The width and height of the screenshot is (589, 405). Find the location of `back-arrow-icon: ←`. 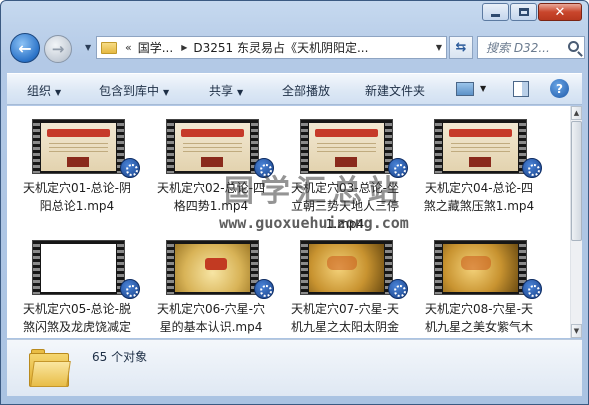

back-arrow-icon: ← is located at coordinates (25, 48).